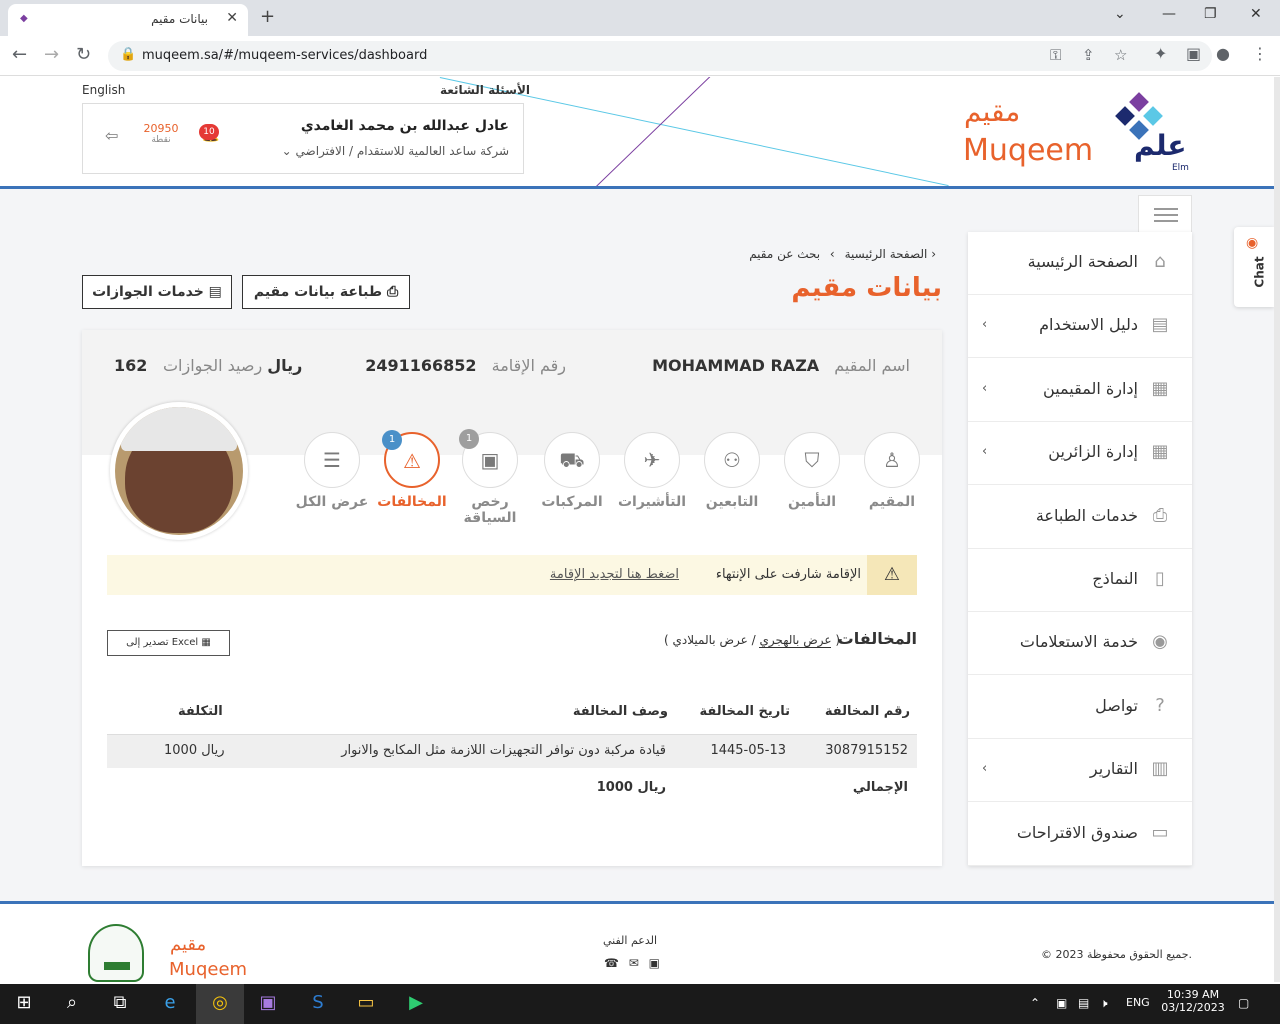 The image size is (1280, 1024). I want to click on muqeem-logo-en: Muqeem, so click(1028, 150).